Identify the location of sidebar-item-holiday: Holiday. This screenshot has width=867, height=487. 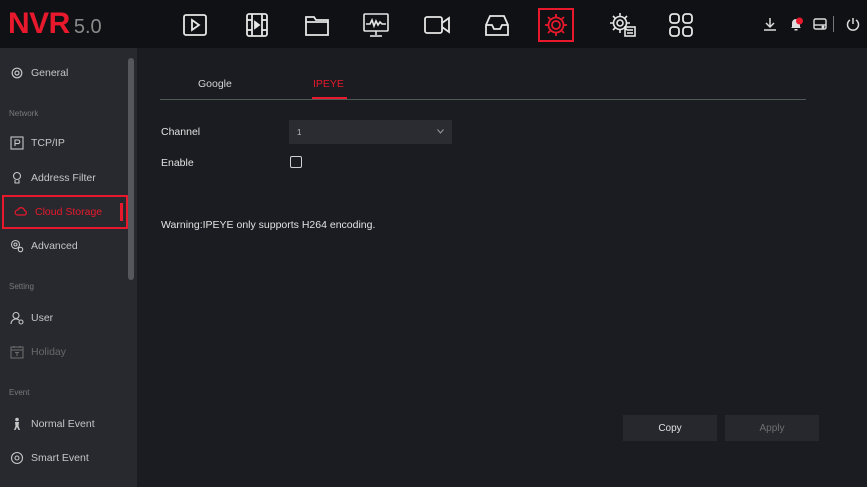
(64, 352).